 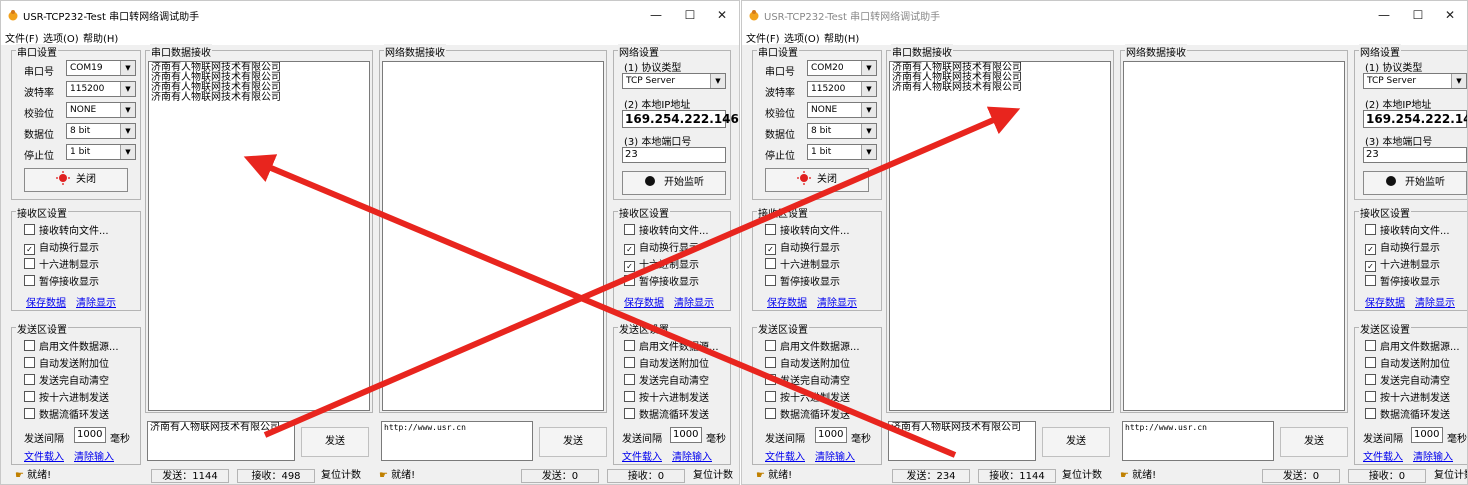 What do you see at coordinates (802, 37) in the screenshot?
I see `menu-options: 选项(O)` at bounding box center [802, 37].